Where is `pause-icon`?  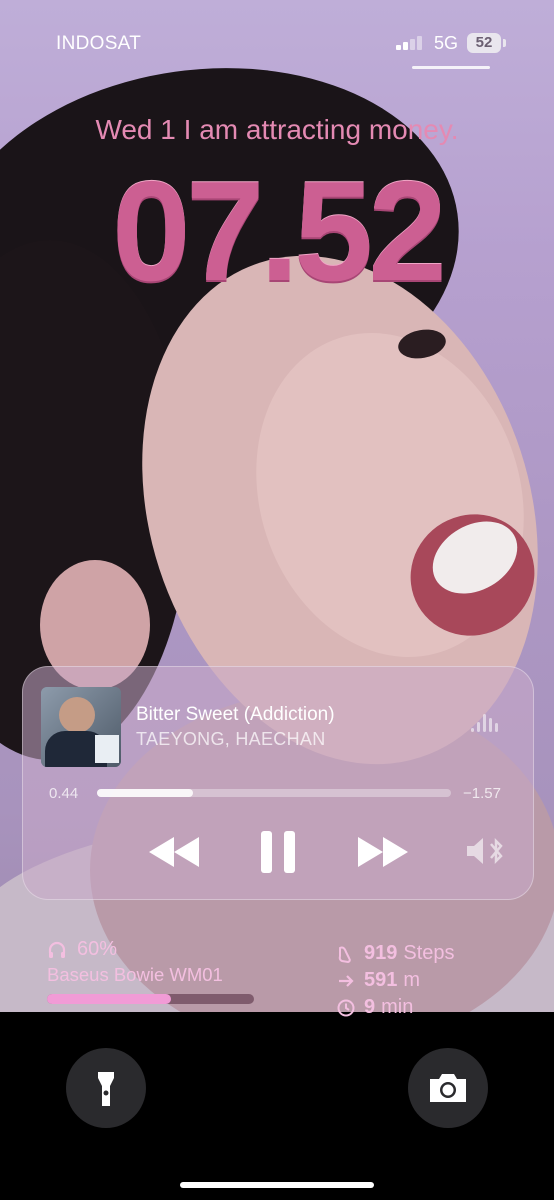
pause-icon is located at coordinates (278, 852).